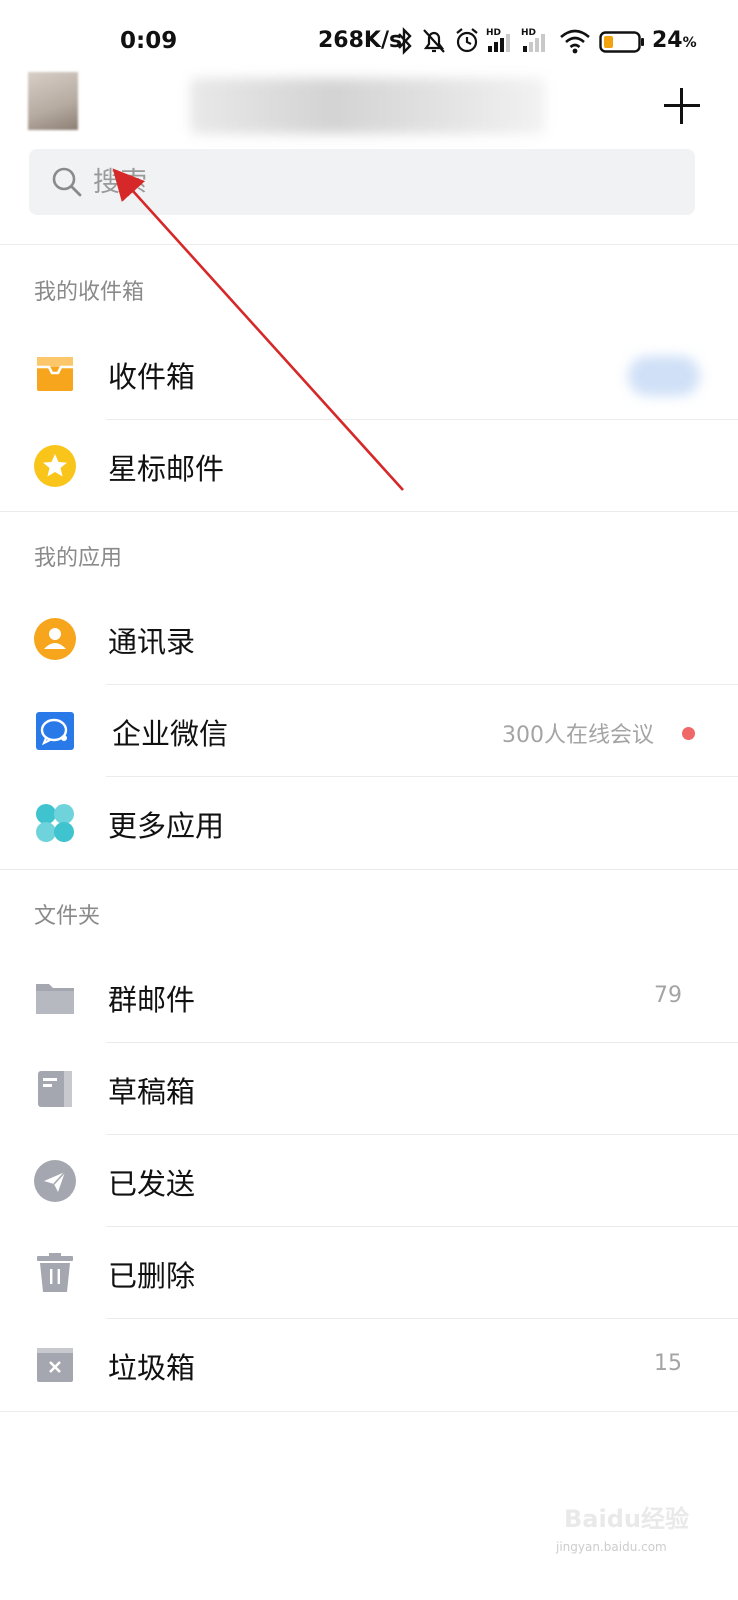 The image size is (738, 1600). I want to click on signal-2-icon: HD, so click(533, 40).